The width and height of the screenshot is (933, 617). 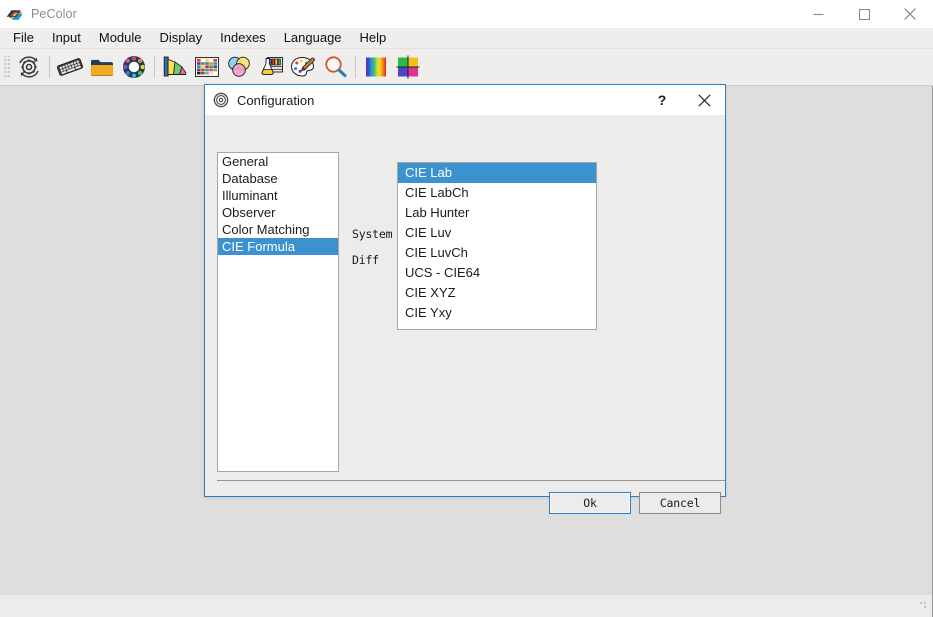 I want to click on resize-grip-icon, so click(x=921, y=607).